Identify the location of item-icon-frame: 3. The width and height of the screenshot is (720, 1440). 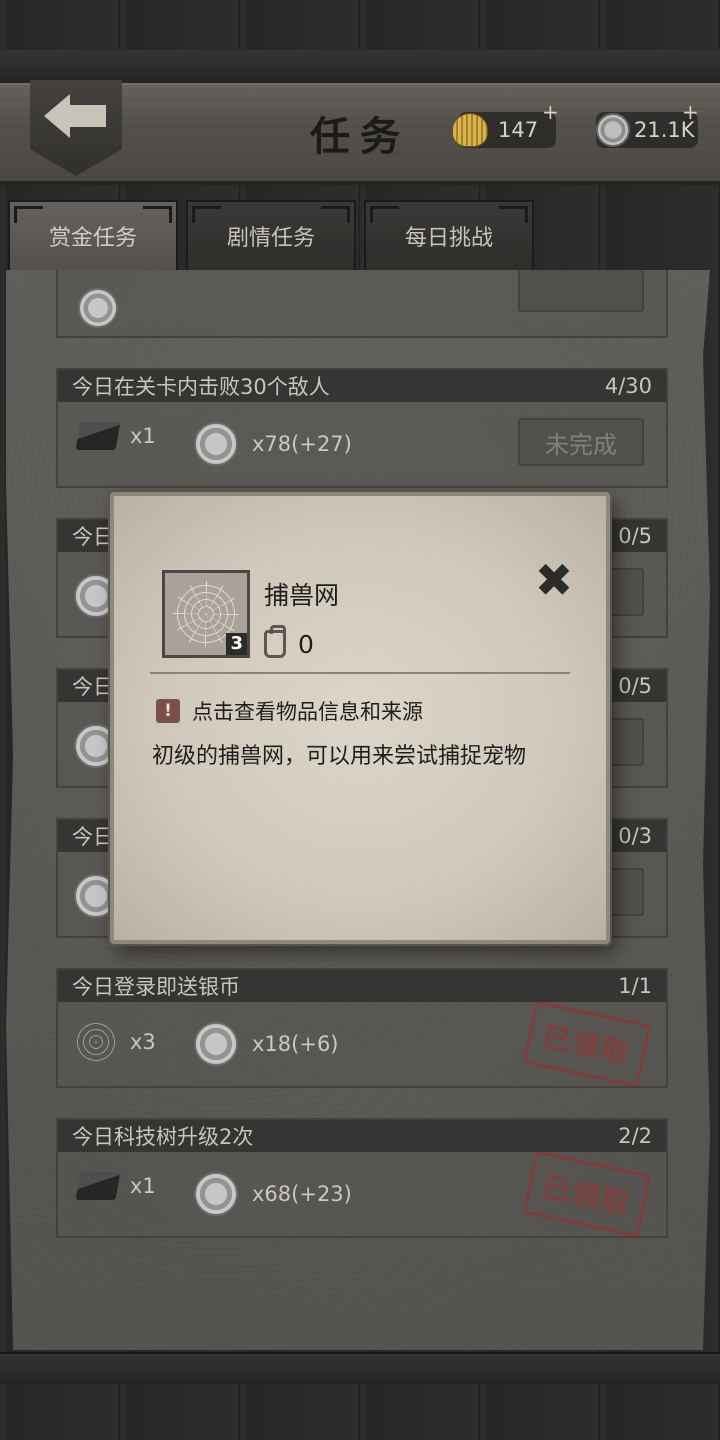
(206, 614).